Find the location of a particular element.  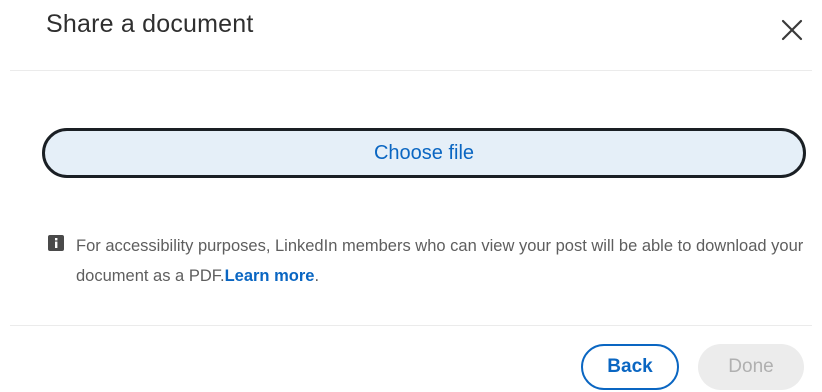

footer-divider is located at coordinates (411, 325).